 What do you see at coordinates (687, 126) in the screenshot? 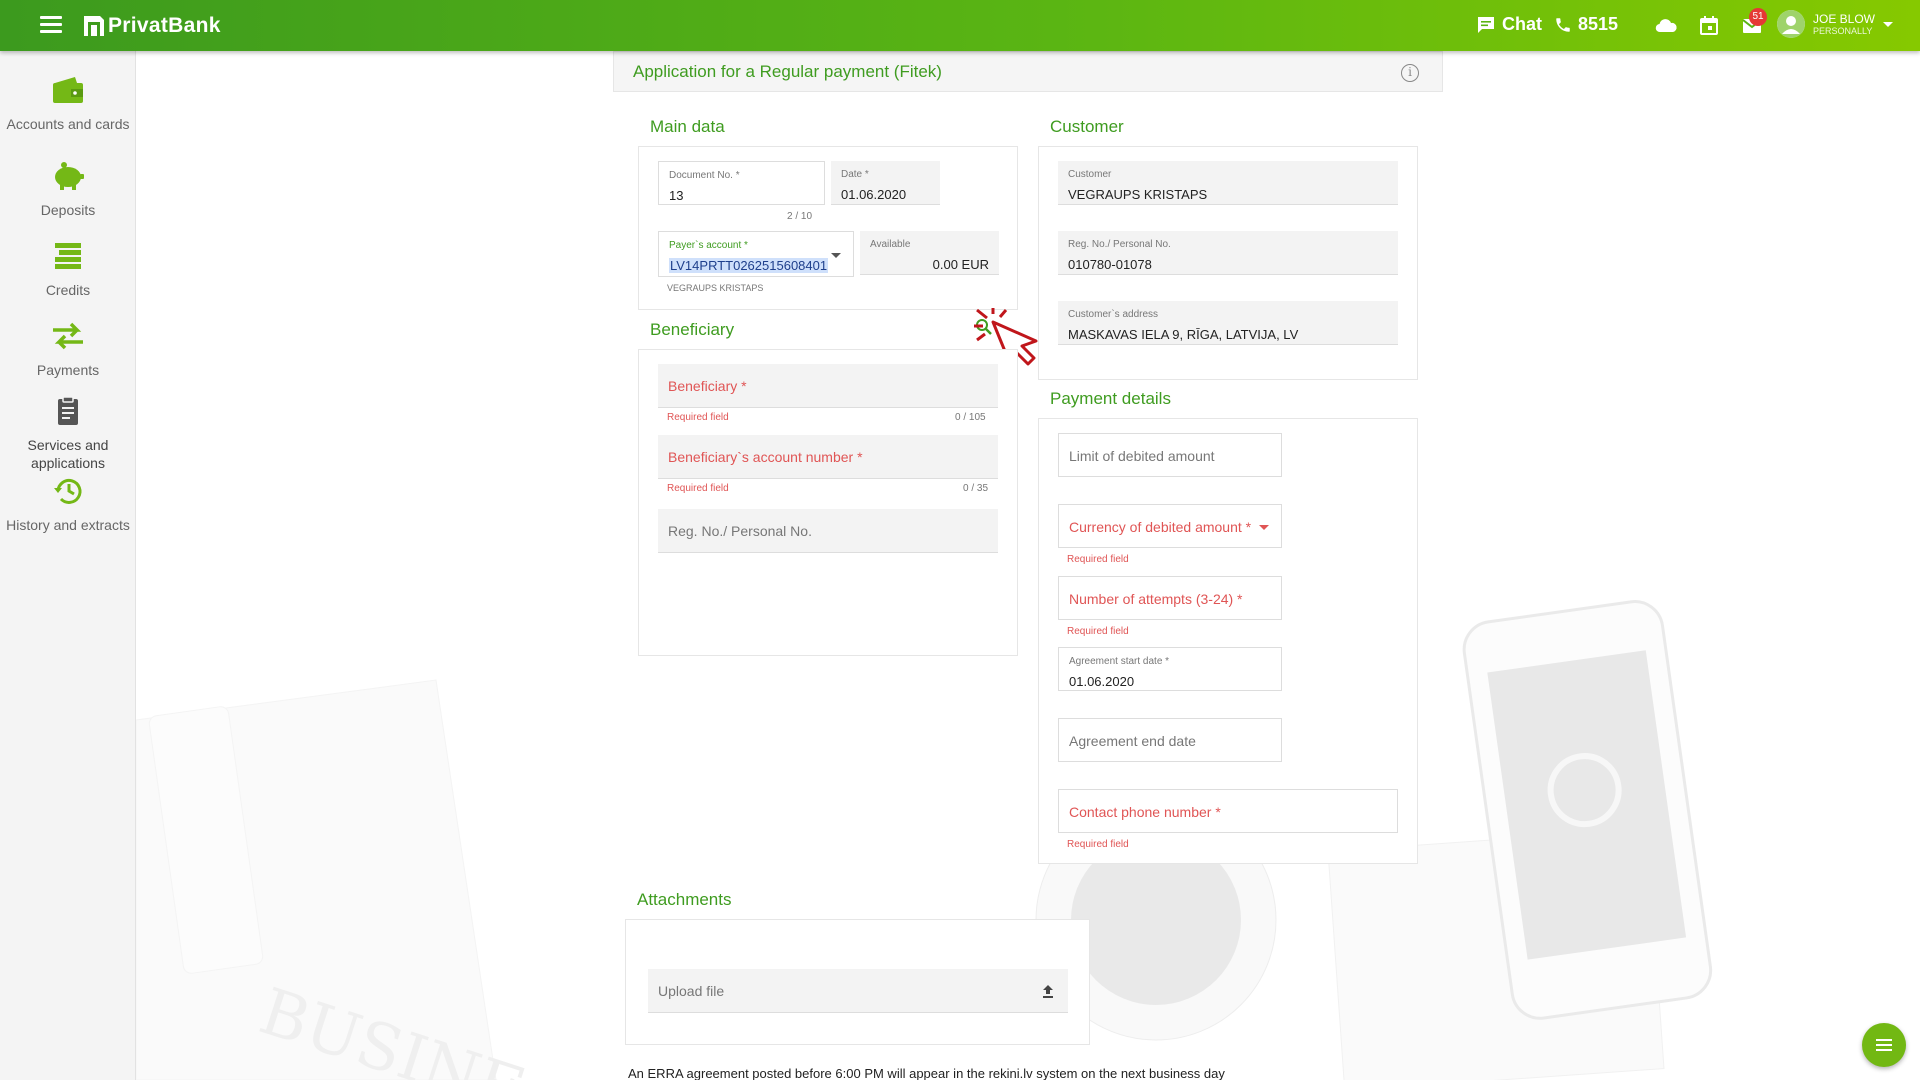
I see `section-title-main-data: Main data` at bounding box center [687, 126].